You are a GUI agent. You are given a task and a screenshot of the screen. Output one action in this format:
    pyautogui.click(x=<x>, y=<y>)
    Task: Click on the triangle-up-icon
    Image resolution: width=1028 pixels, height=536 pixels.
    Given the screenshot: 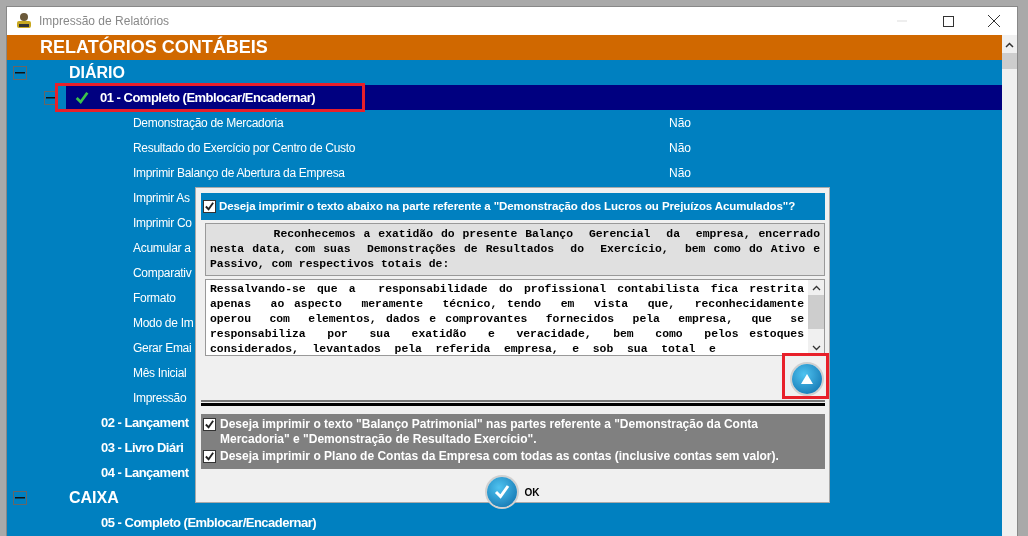 What is the action you would take?
    pyautogui.click(x=807, y=379)
    